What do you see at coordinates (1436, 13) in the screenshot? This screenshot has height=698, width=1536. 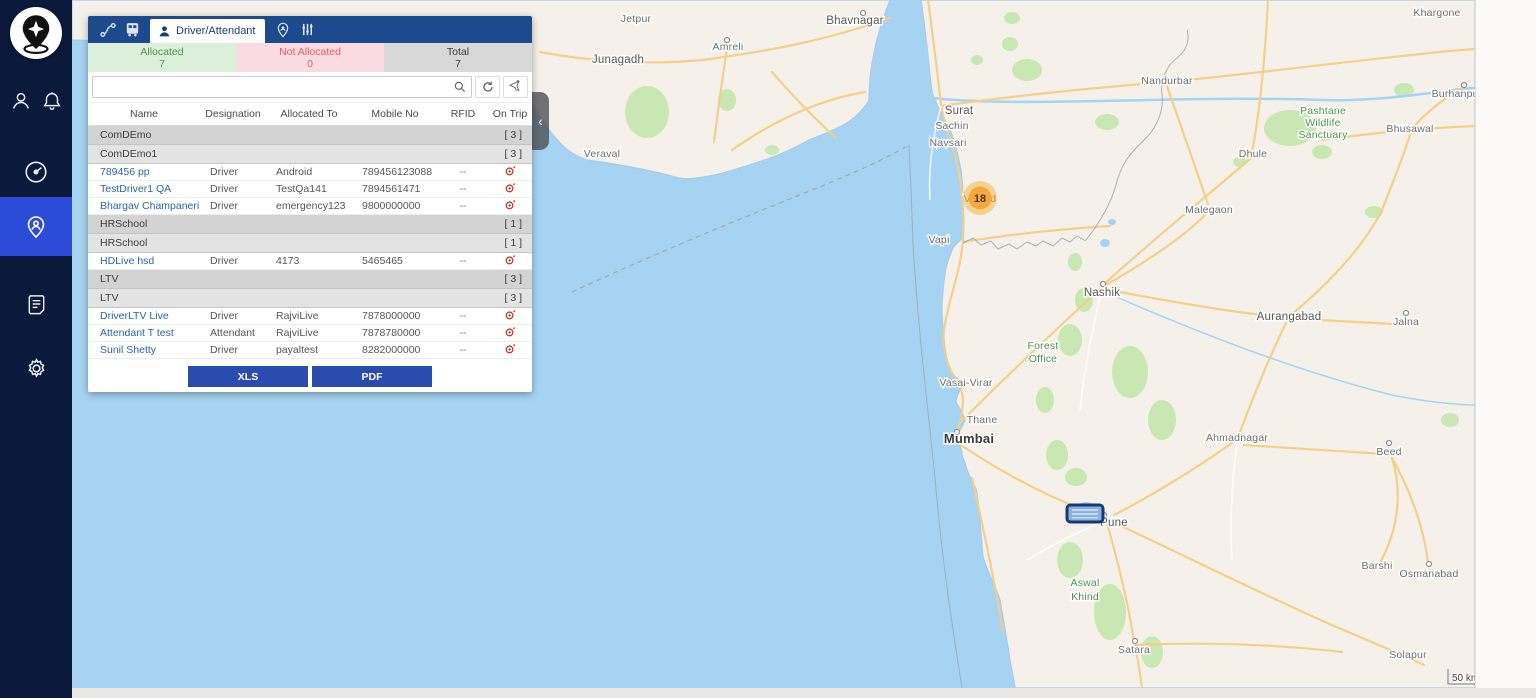 I see `map-label: Khargone` at bounding box center [1436, 13].